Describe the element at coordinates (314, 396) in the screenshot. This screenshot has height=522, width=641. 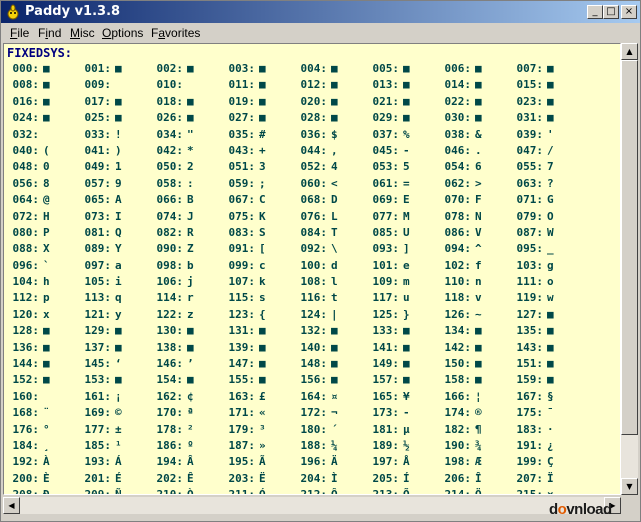
I see `char-code: 164:` at that location.